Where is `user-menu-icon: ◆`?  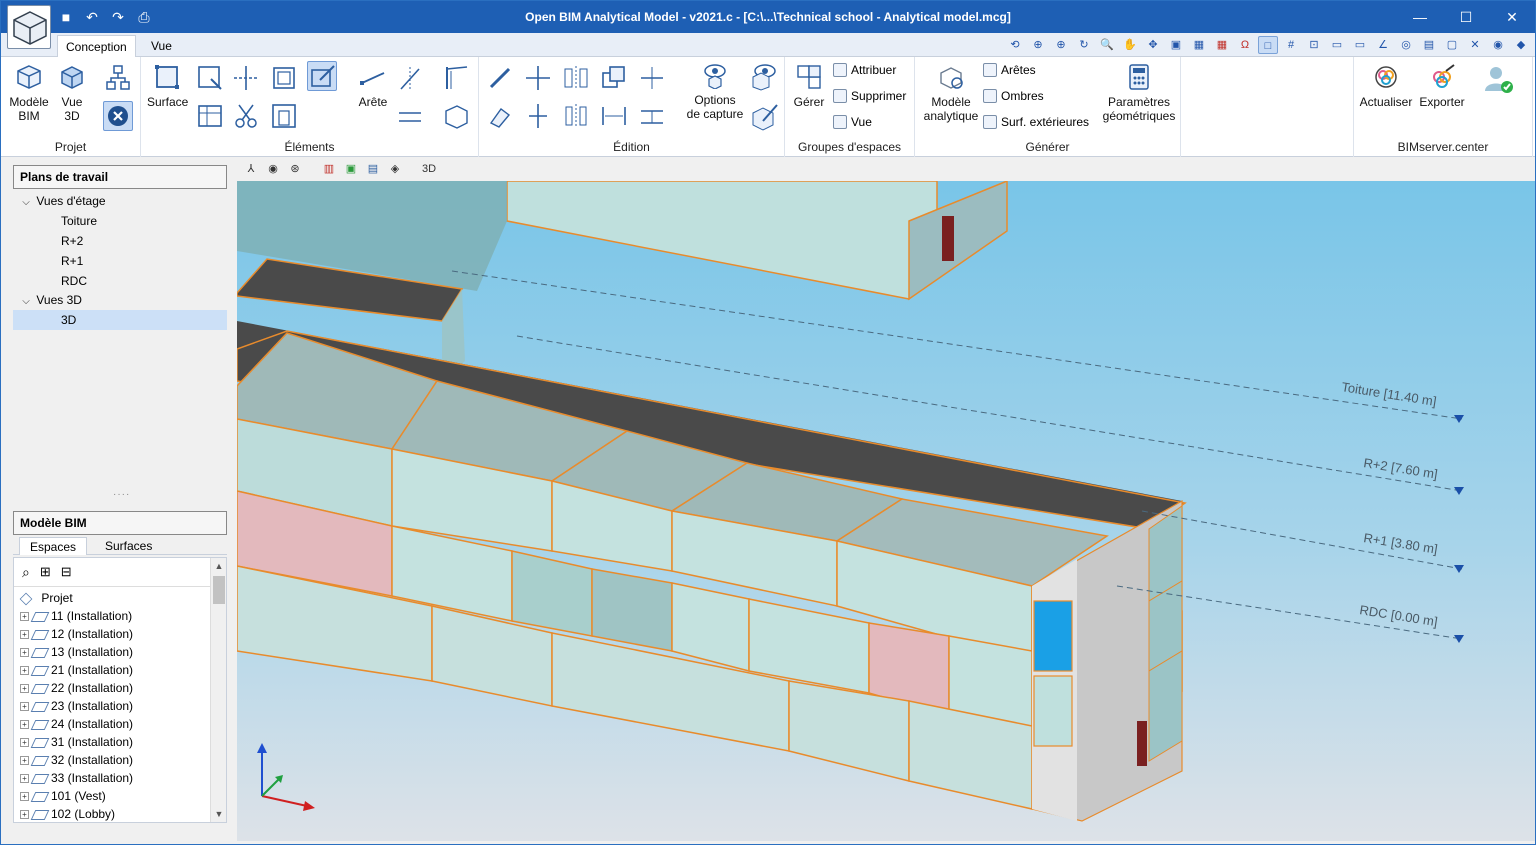 user-menu-icon: ◆ is located at coordinates (1521, 45).